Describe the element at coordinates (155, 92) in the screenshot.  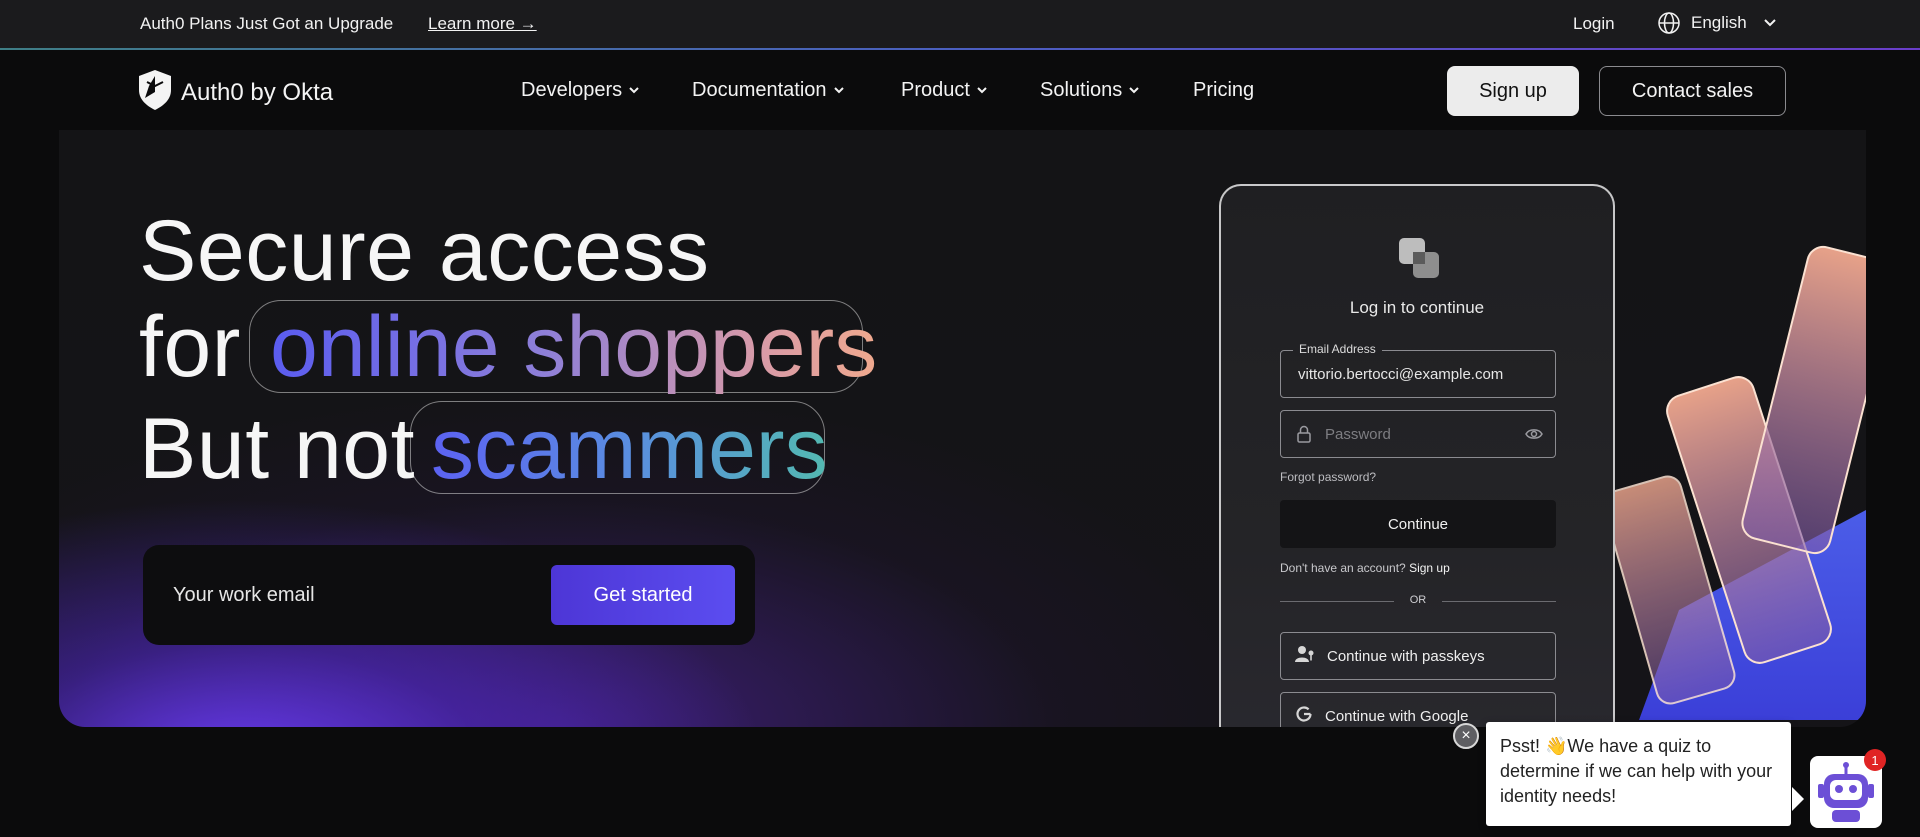
I see `shield-icon` at that location.